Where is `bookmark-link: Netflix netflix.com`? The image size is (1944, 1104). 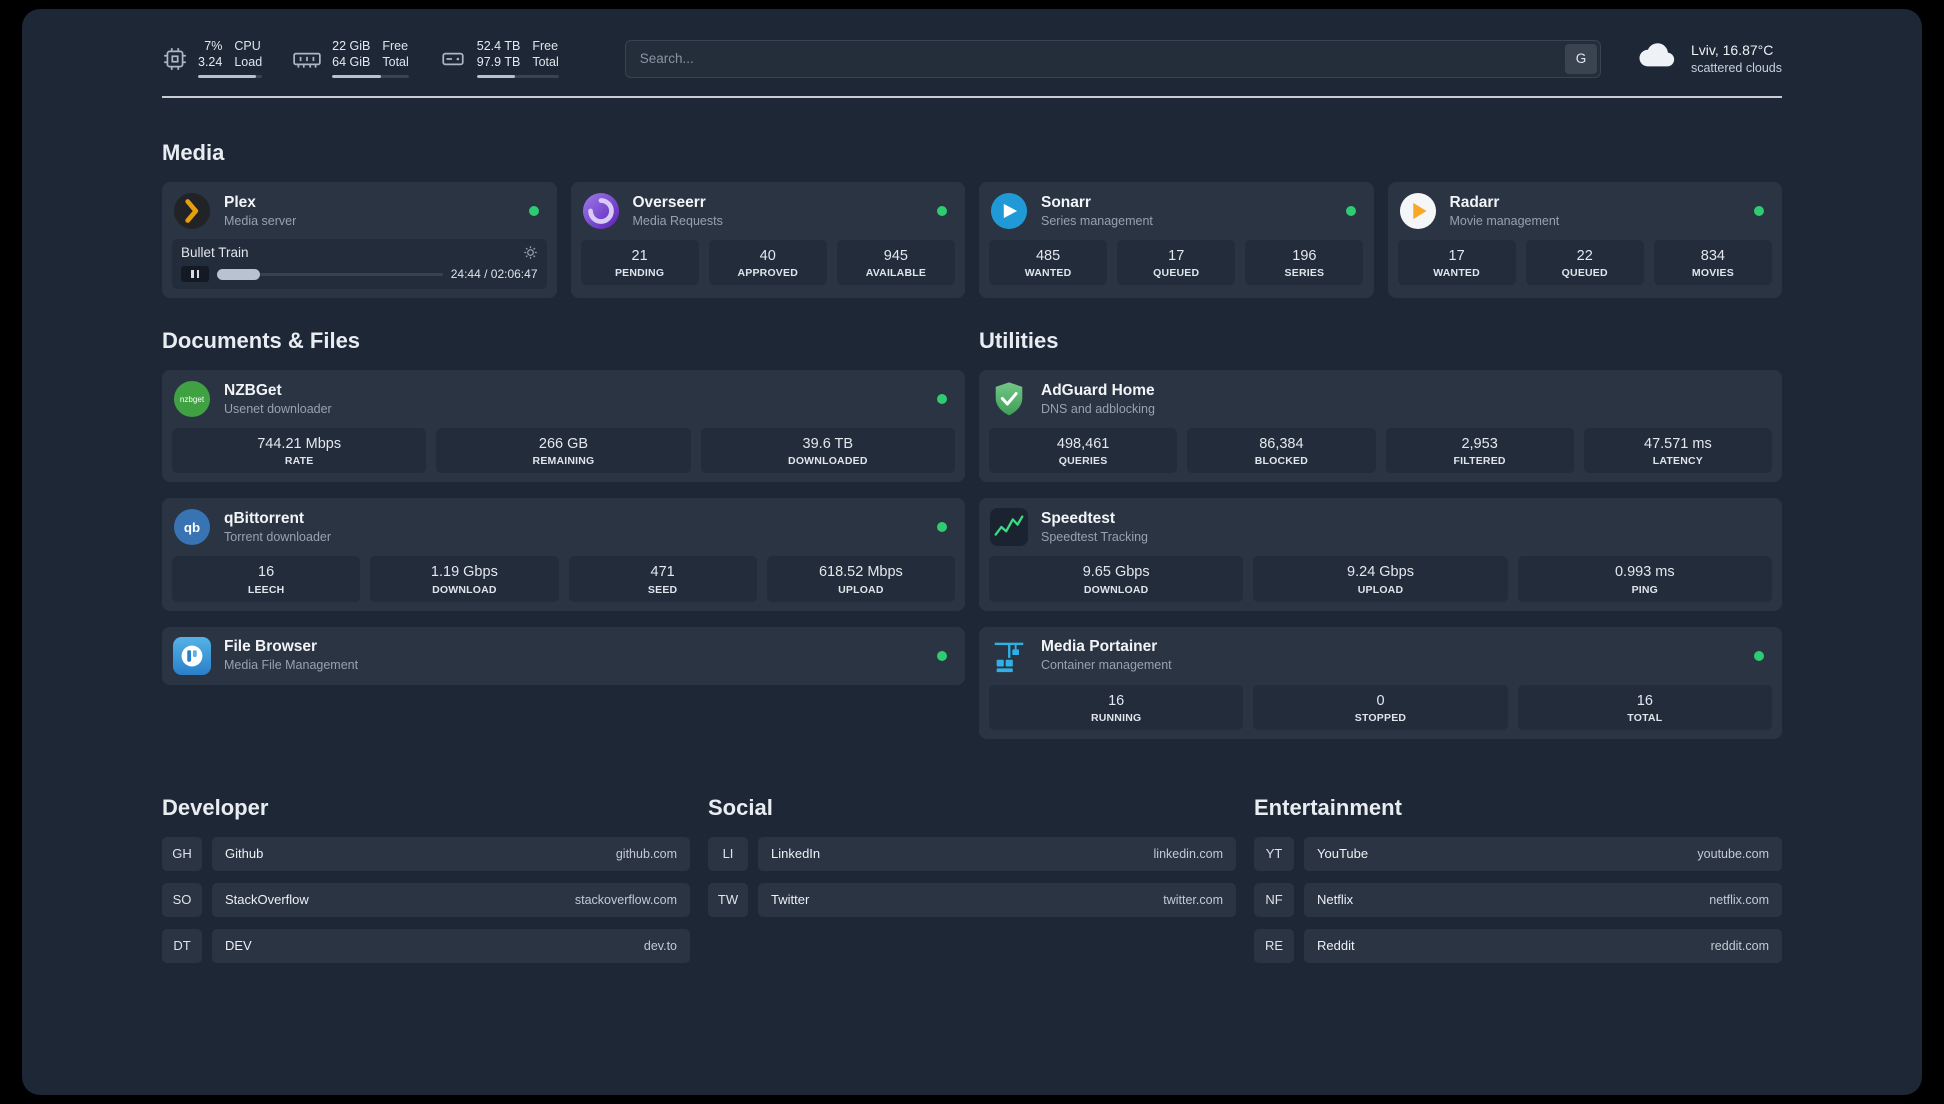
bookmark-link: Netflix netflix.com is located at coordinates (1543, 899).